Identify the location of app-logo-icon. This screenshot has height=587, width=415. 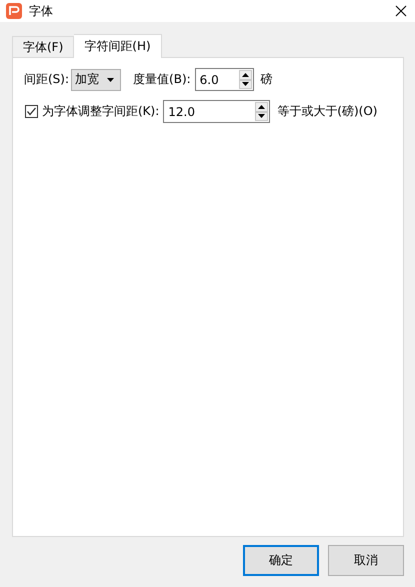
(14, 11).